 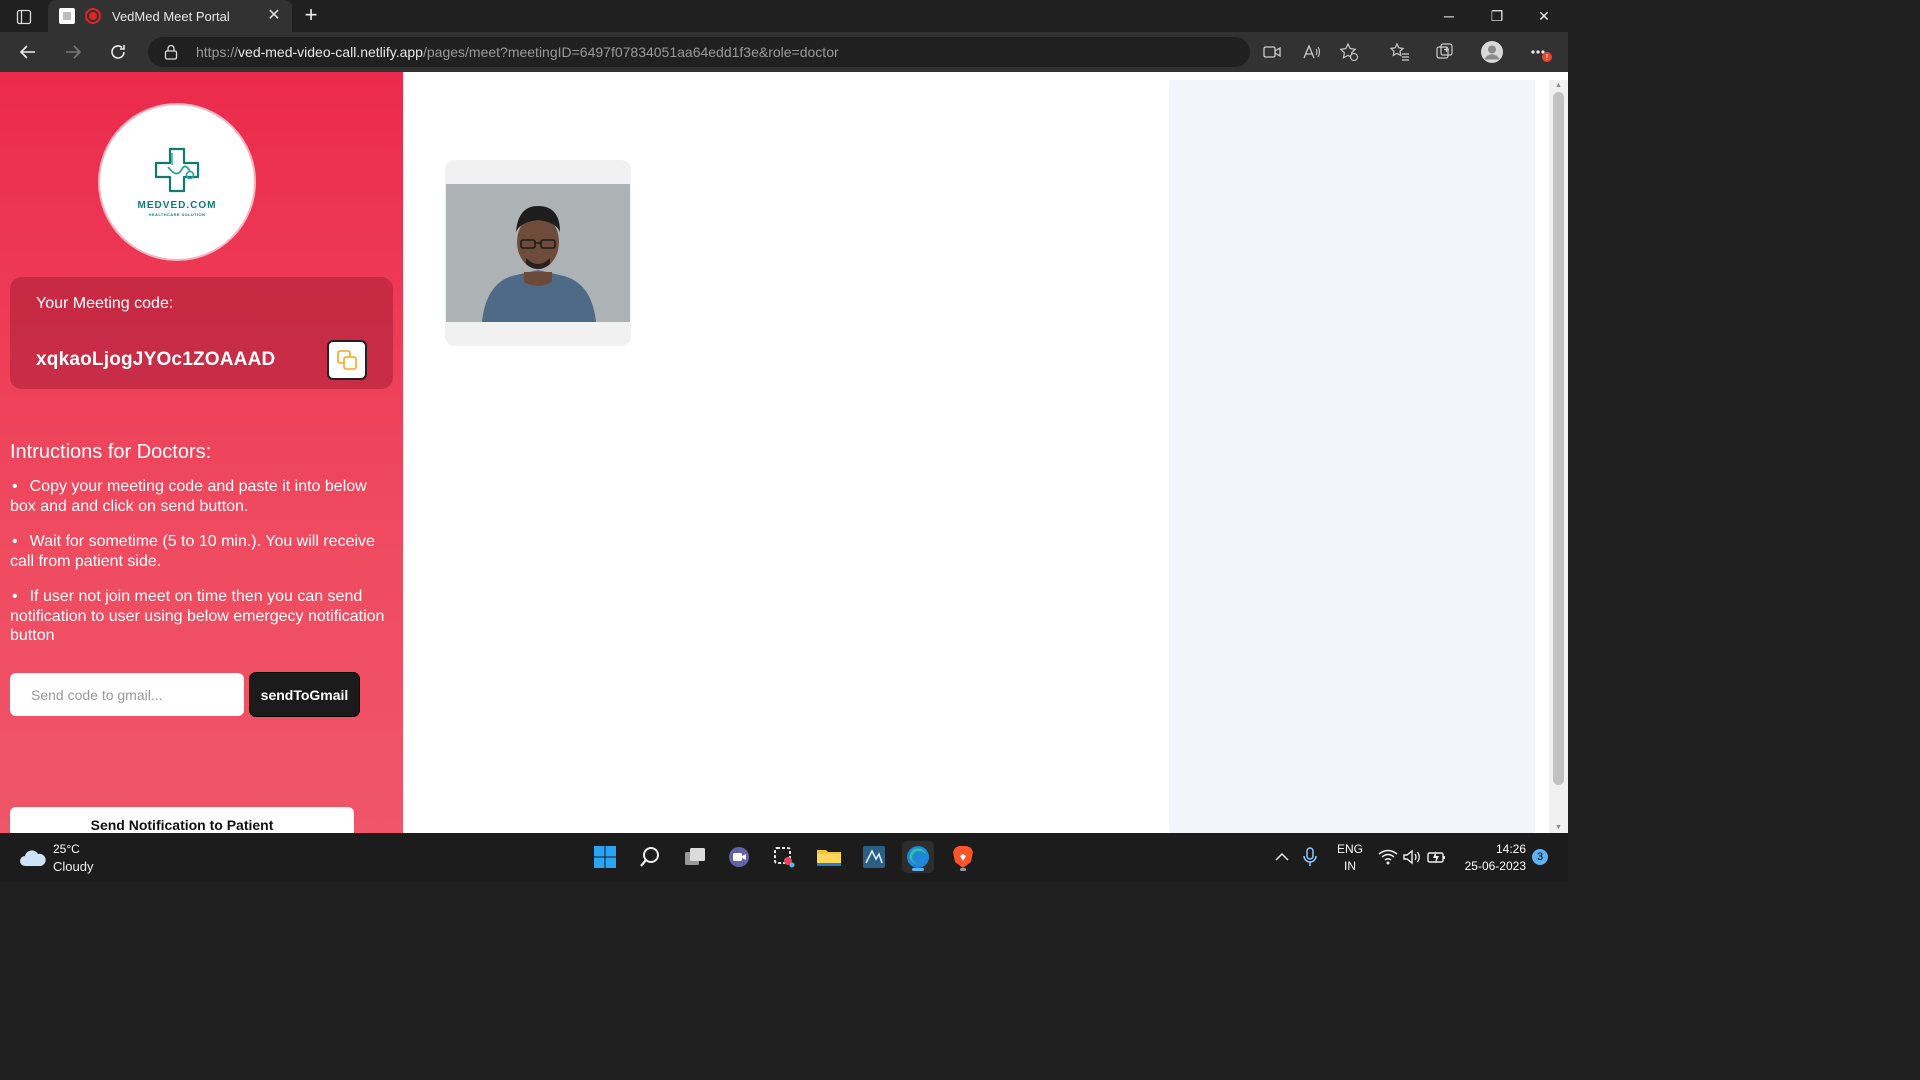 I want to click on tab-actions-icon, so click(x=24, y=17).